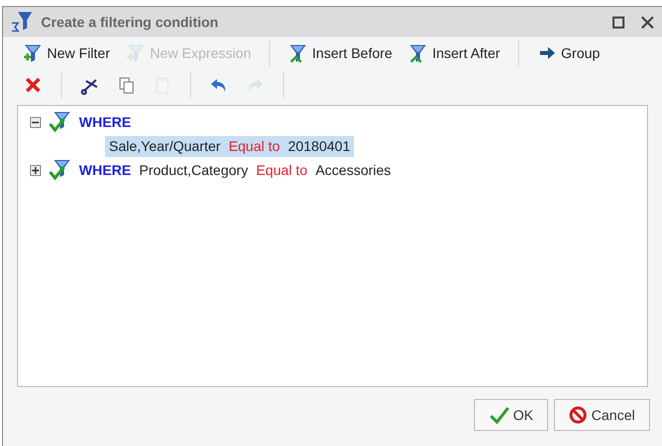 This screenshot has height=446, width=662. What do you see at coordinates (165, 146) in the screenshot?
I see `field-name: Sale,Year/Quarter` at bounding box center [165, 146].